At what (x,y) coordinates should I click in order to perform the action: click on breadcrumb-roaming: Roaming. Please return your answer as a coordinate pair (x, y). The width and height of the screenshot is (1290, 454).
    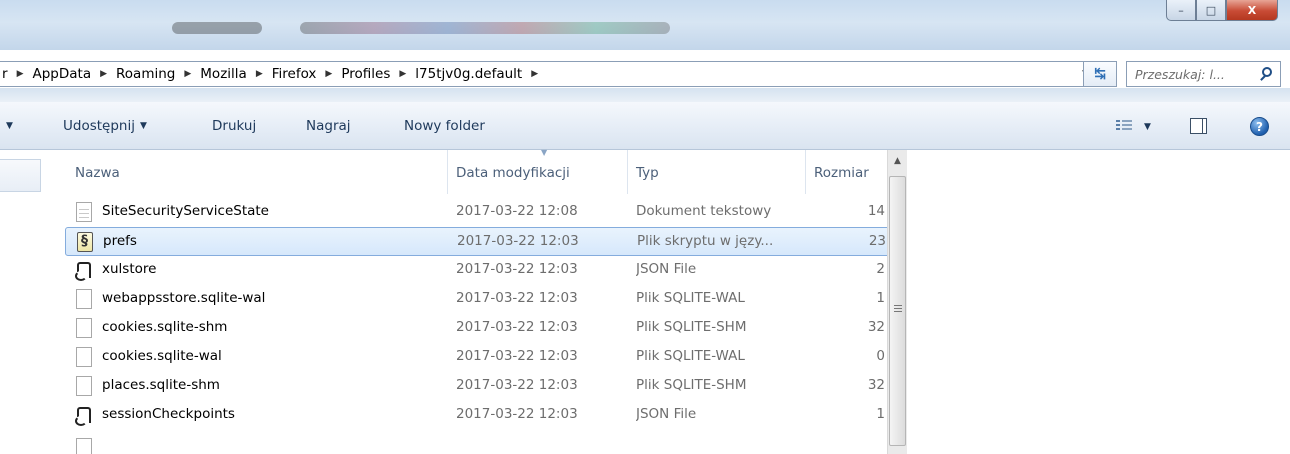
    Looking at the image, I should click on (145, 74).